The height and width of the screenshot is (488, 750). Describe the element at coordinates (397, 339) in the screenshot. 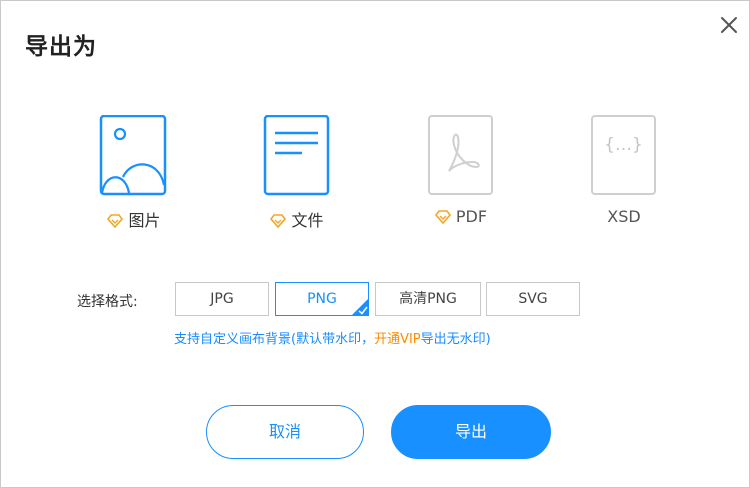

I see `open-vip-link: 开通VIP` at that location.